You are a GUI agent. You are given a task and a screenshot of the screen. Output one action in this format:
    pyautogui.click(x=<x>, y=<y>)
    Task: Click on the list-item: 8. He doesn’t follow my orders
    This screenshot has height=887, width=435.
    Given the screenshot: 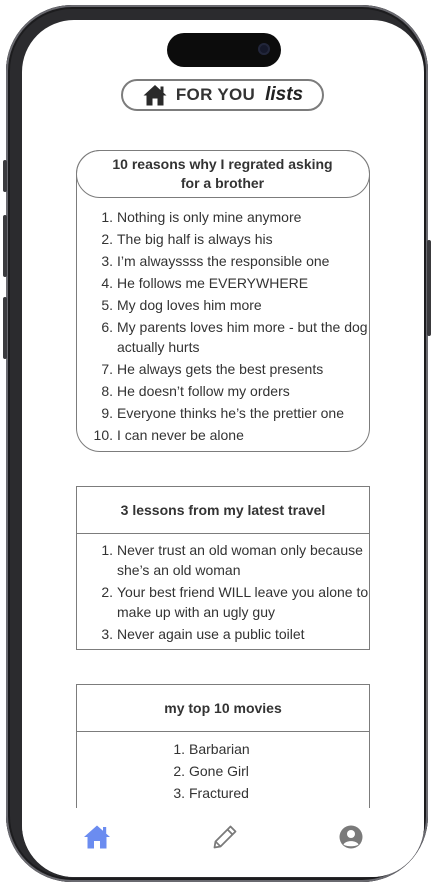 What is the action you would take?
    pyautogui.click(x=226, y=391)
    